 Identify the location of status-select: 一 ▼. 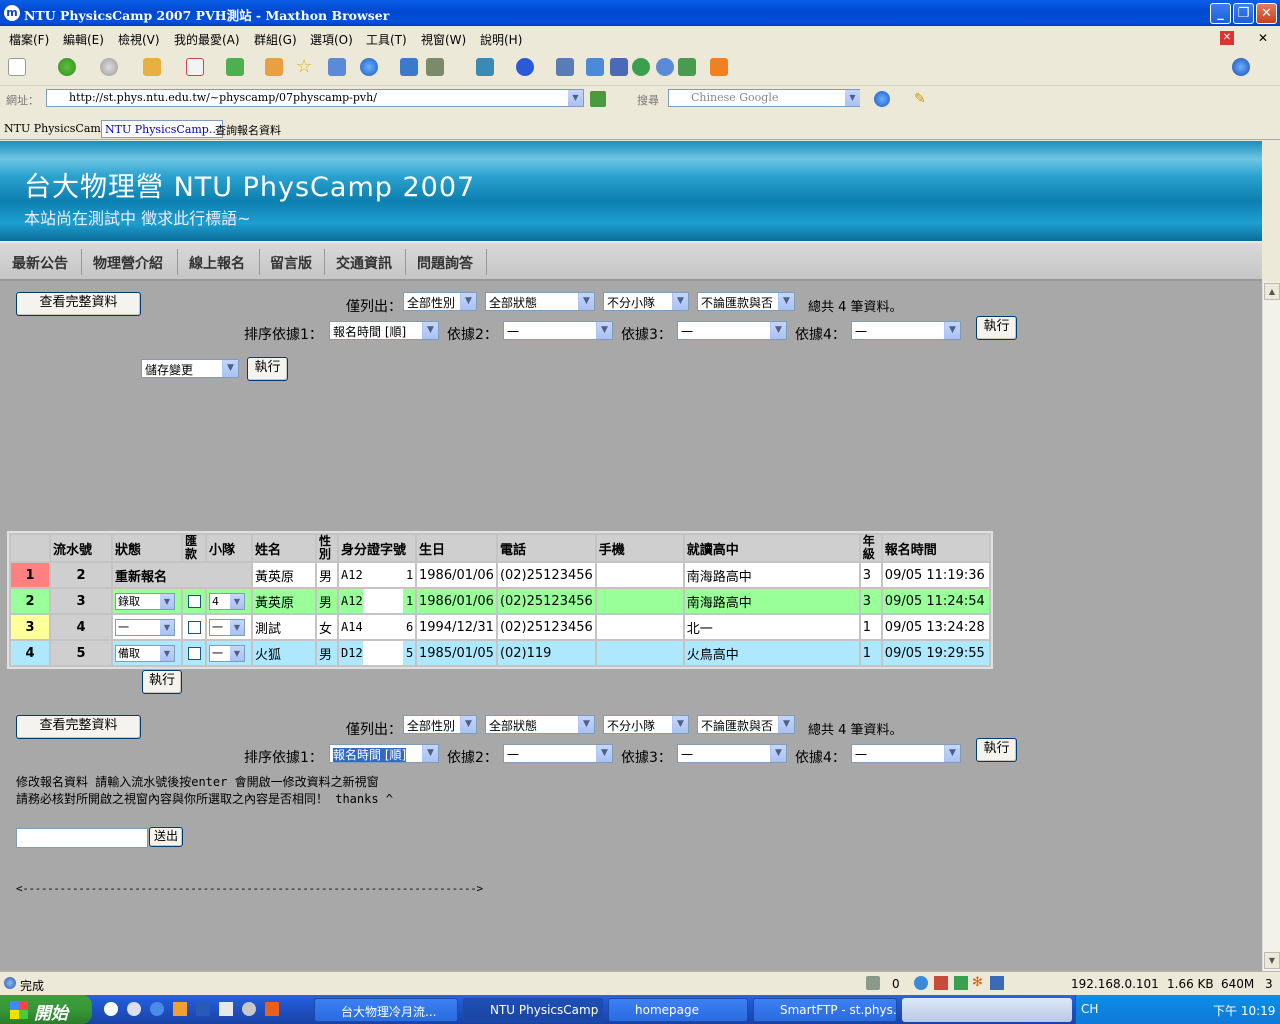
(145, 627).